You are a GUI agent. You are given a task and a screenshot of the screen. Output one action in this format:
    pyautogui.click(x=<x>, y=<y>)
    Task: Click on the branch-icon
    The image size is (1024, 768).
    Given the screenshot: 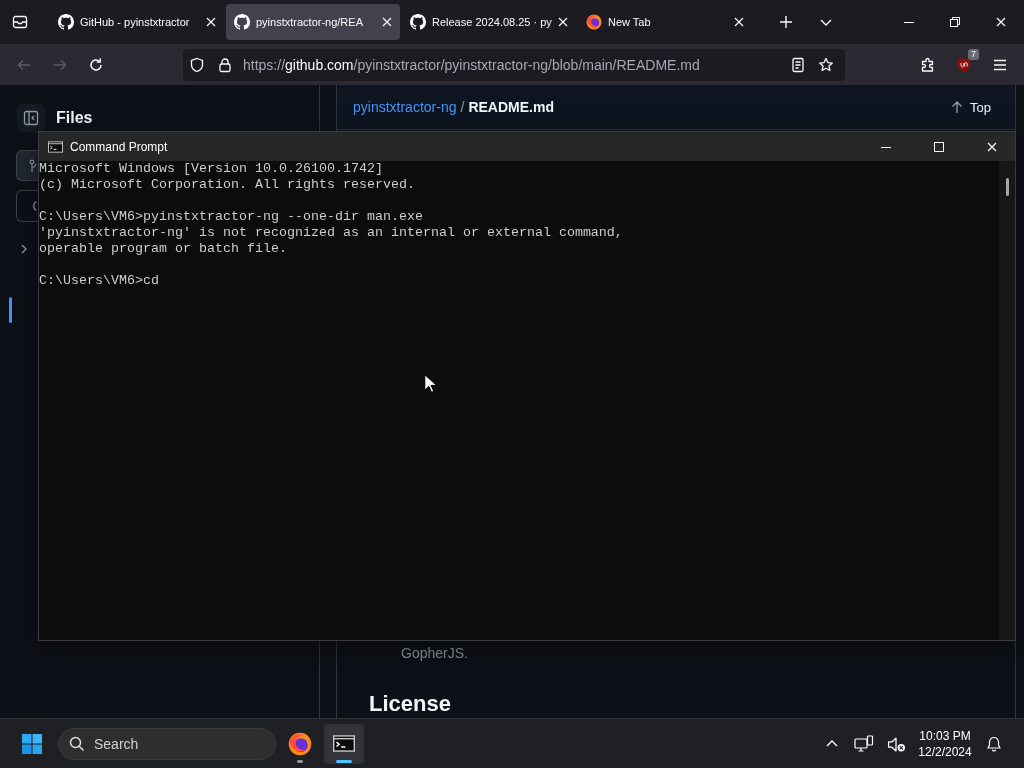 What is the action you would take?
    pyautogui.click(x=33, y=165)
    